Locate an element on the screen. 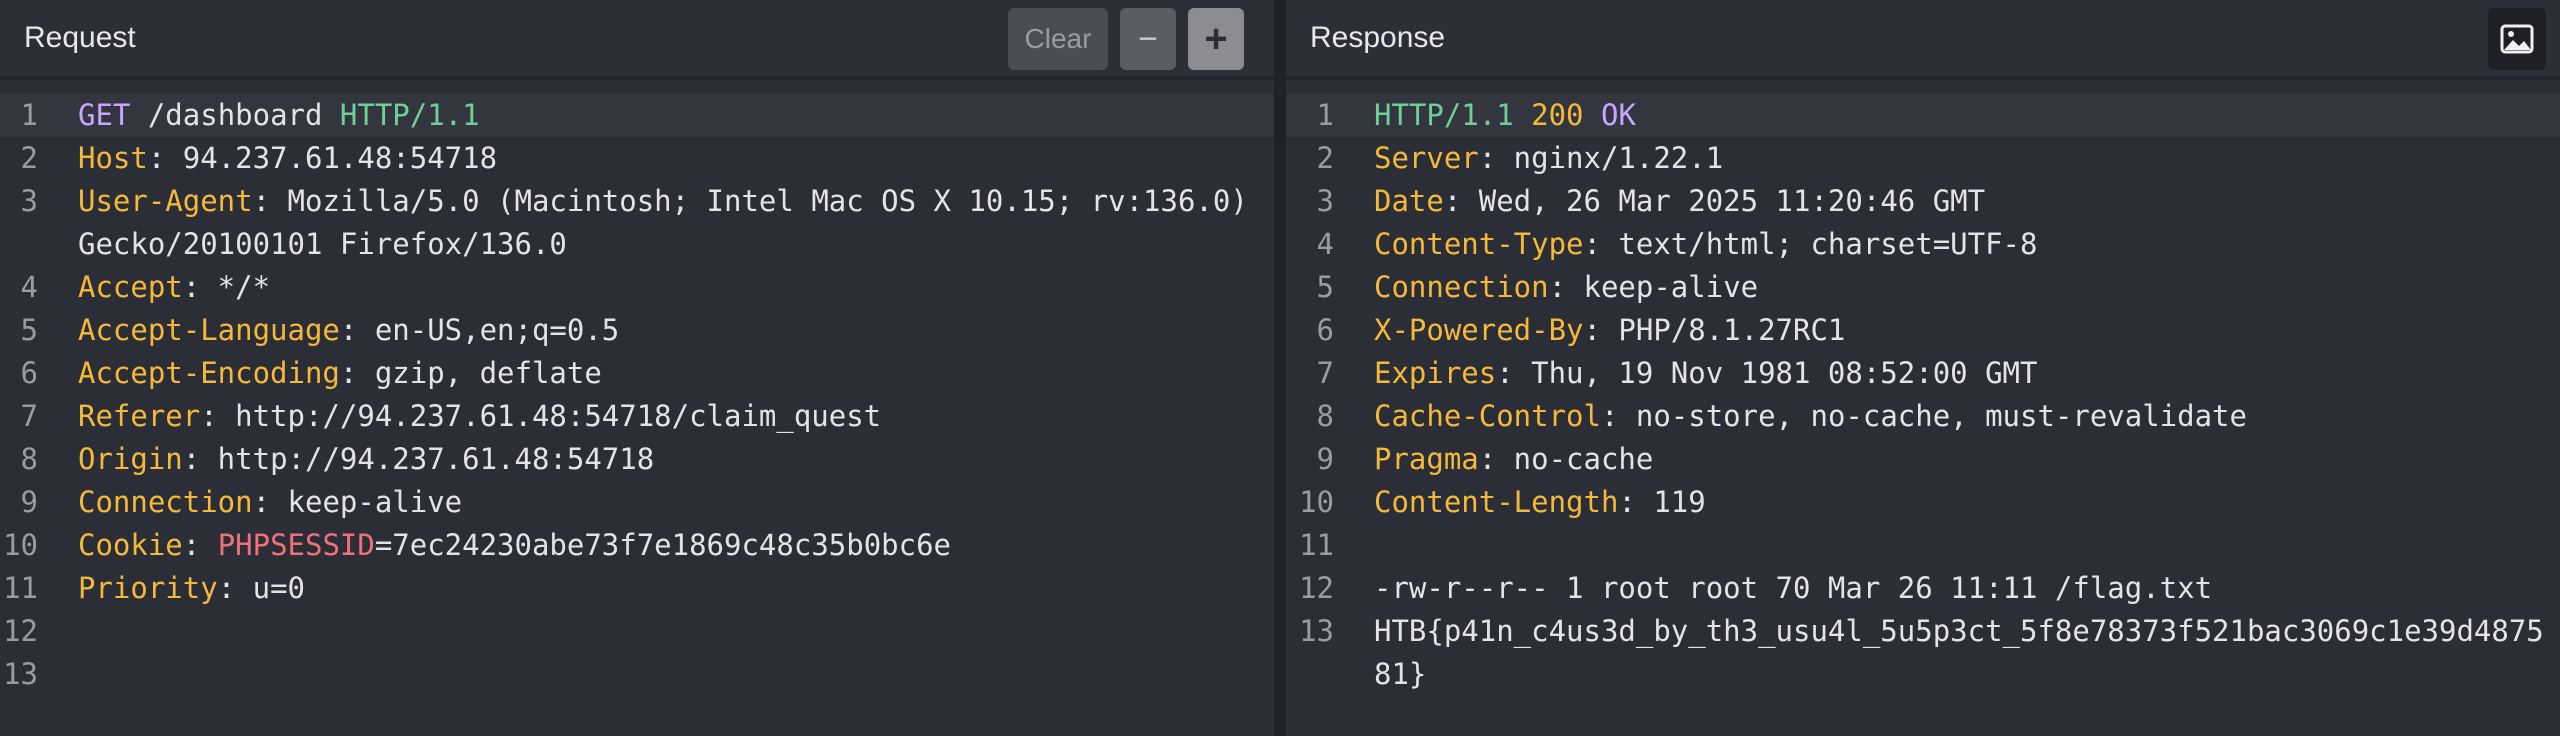 The width and height of the screenshot is (2560, 736). header-value: : Wed, 26 Mar 2025 11:20:46 GMT is located at coordinates (1714, 201).